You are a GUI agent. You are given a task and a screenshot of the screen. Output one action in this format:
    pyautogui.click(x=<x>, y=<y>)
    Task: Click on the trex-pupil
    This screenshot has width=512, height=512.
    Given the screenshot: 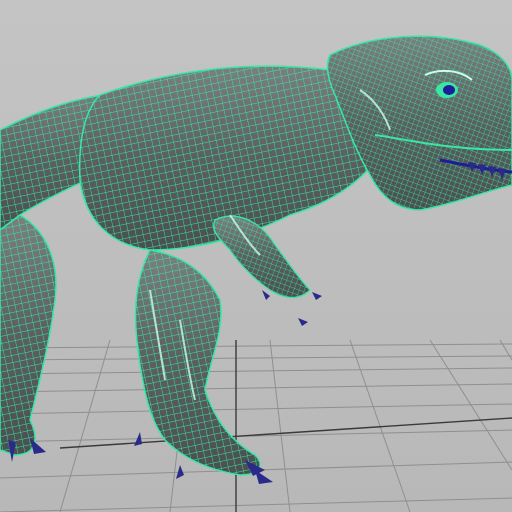 What is the action you would take?
    pyautogui.click(x=449, y=90)
    